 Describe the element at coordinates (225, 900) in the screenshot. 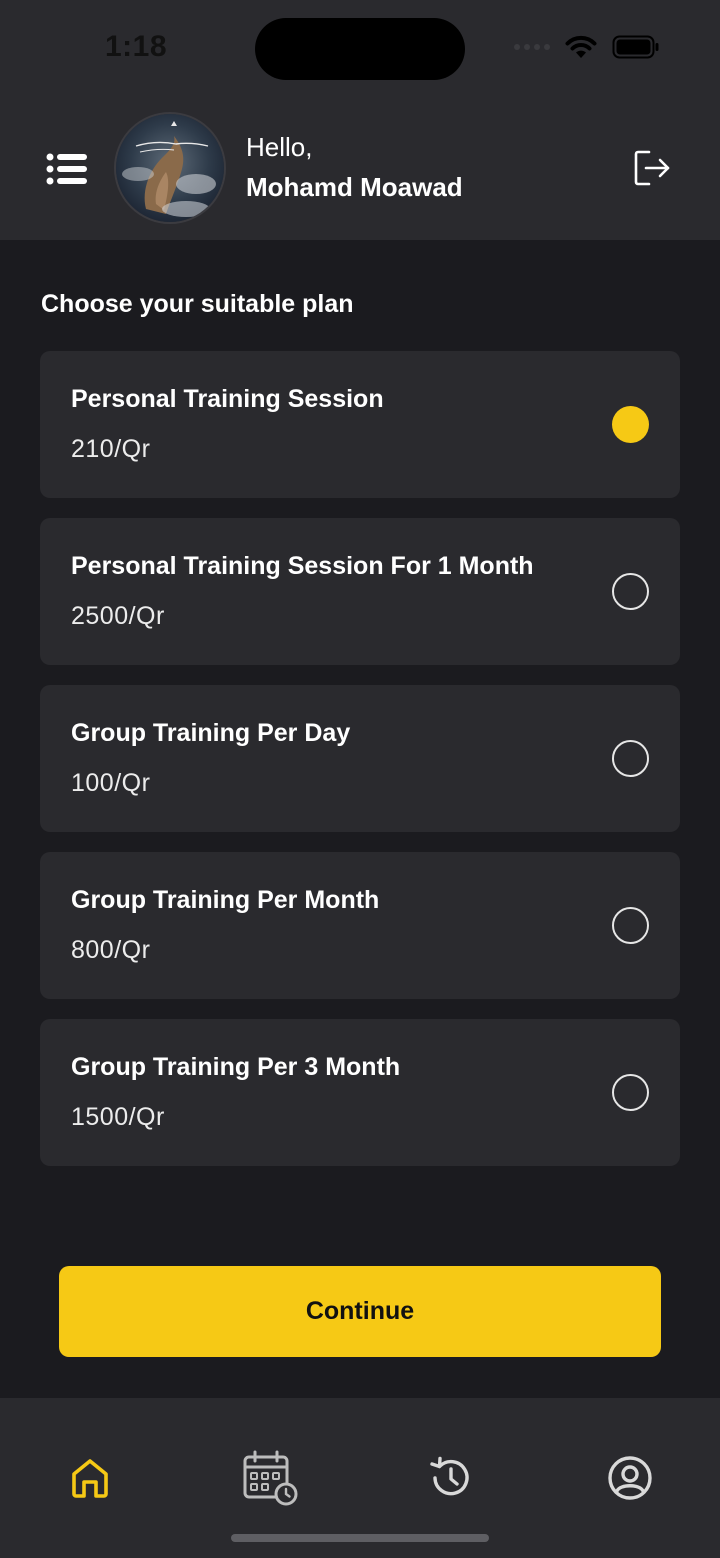

I see `plan-name: Group Training Per Month` at that location.